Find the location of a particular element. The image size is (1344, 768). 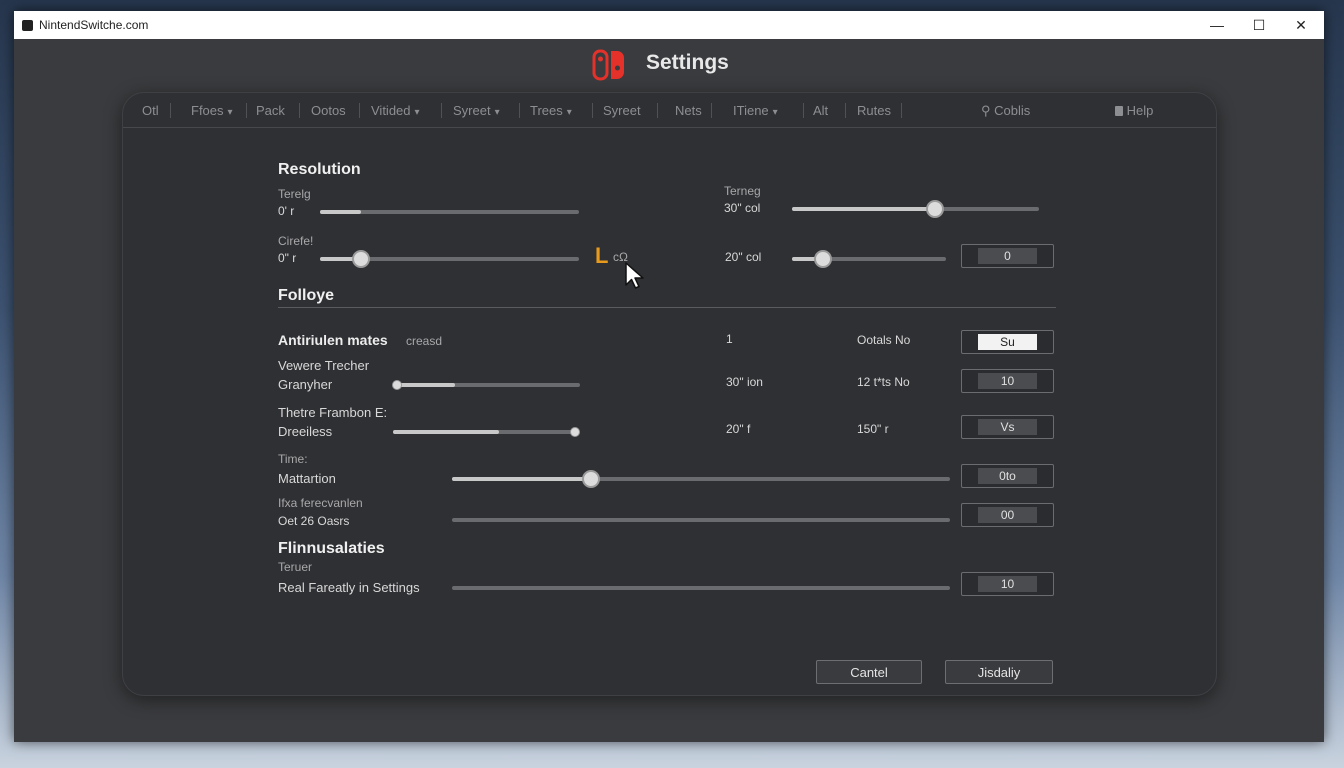

close-button: ✕ is located at coordinates (1301, 25).